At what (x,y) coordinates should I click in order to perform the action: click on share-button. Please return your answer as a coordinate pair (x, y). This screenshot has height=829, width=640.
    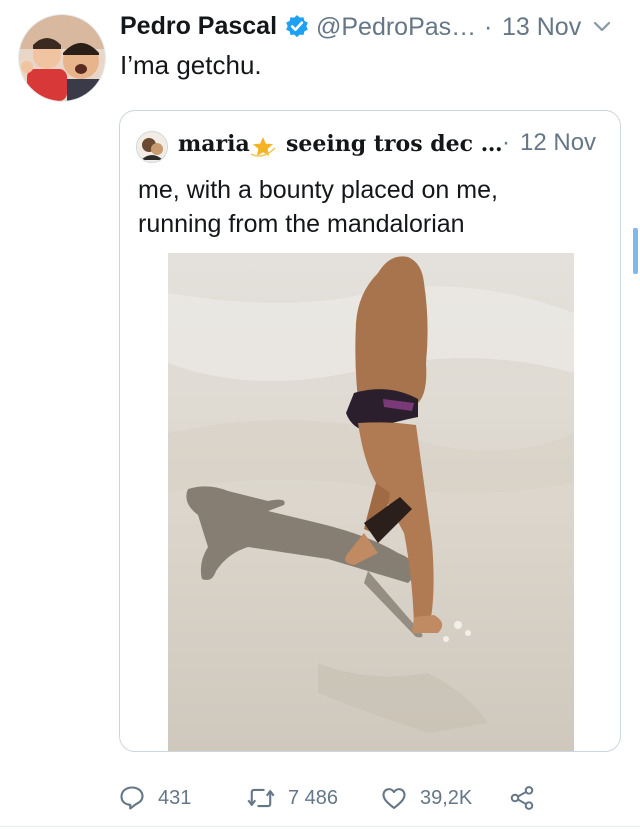
    Looking at the image, I should click on (524, 798).